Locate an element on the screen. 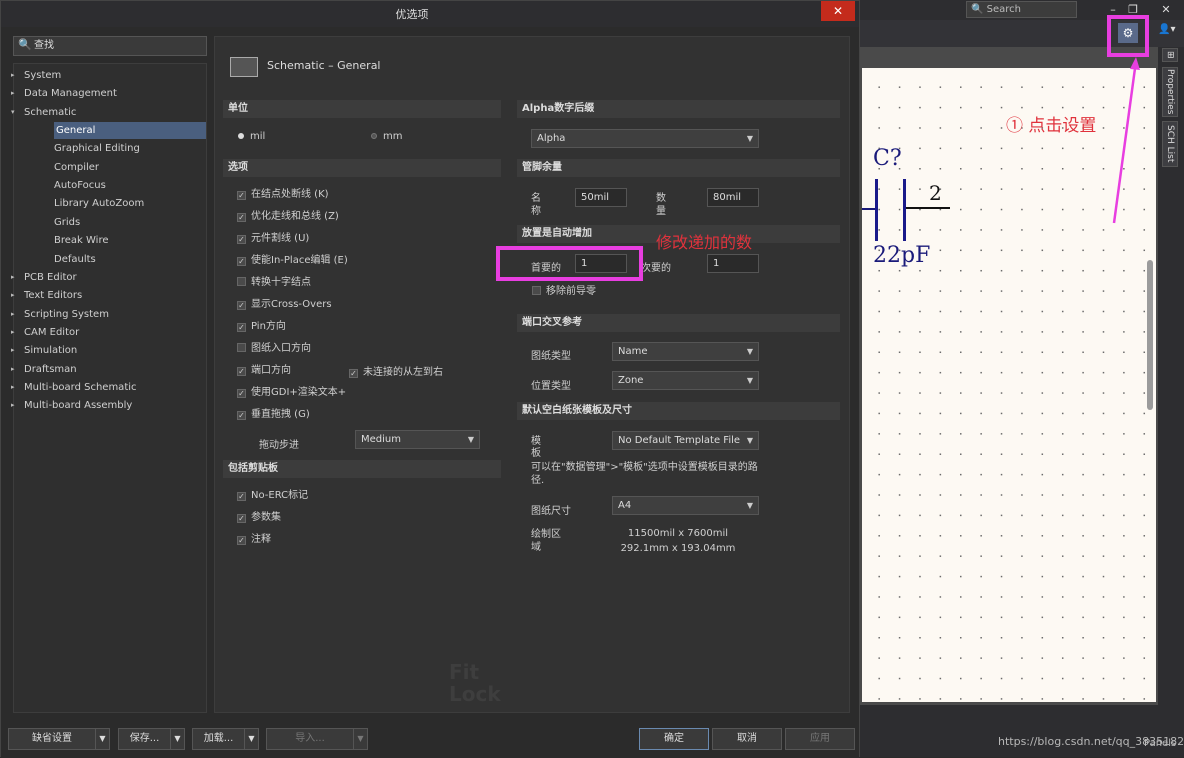 This screenshot has height=758, width=1184. defaults-button: 缺省设置 is located at coordinates (52, 739).